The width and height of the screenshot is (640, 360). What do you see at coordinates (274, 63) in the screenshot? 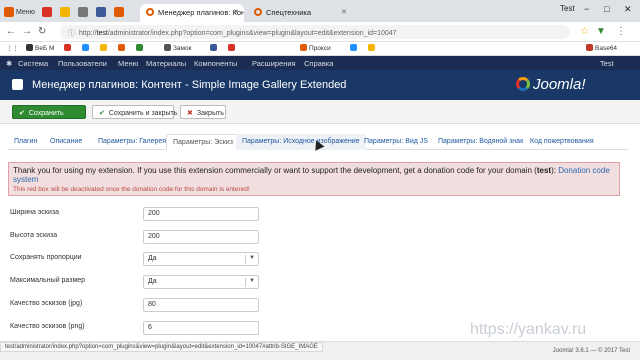
I see `menu-extensions: Расширения` at bounding box center [274, 63].